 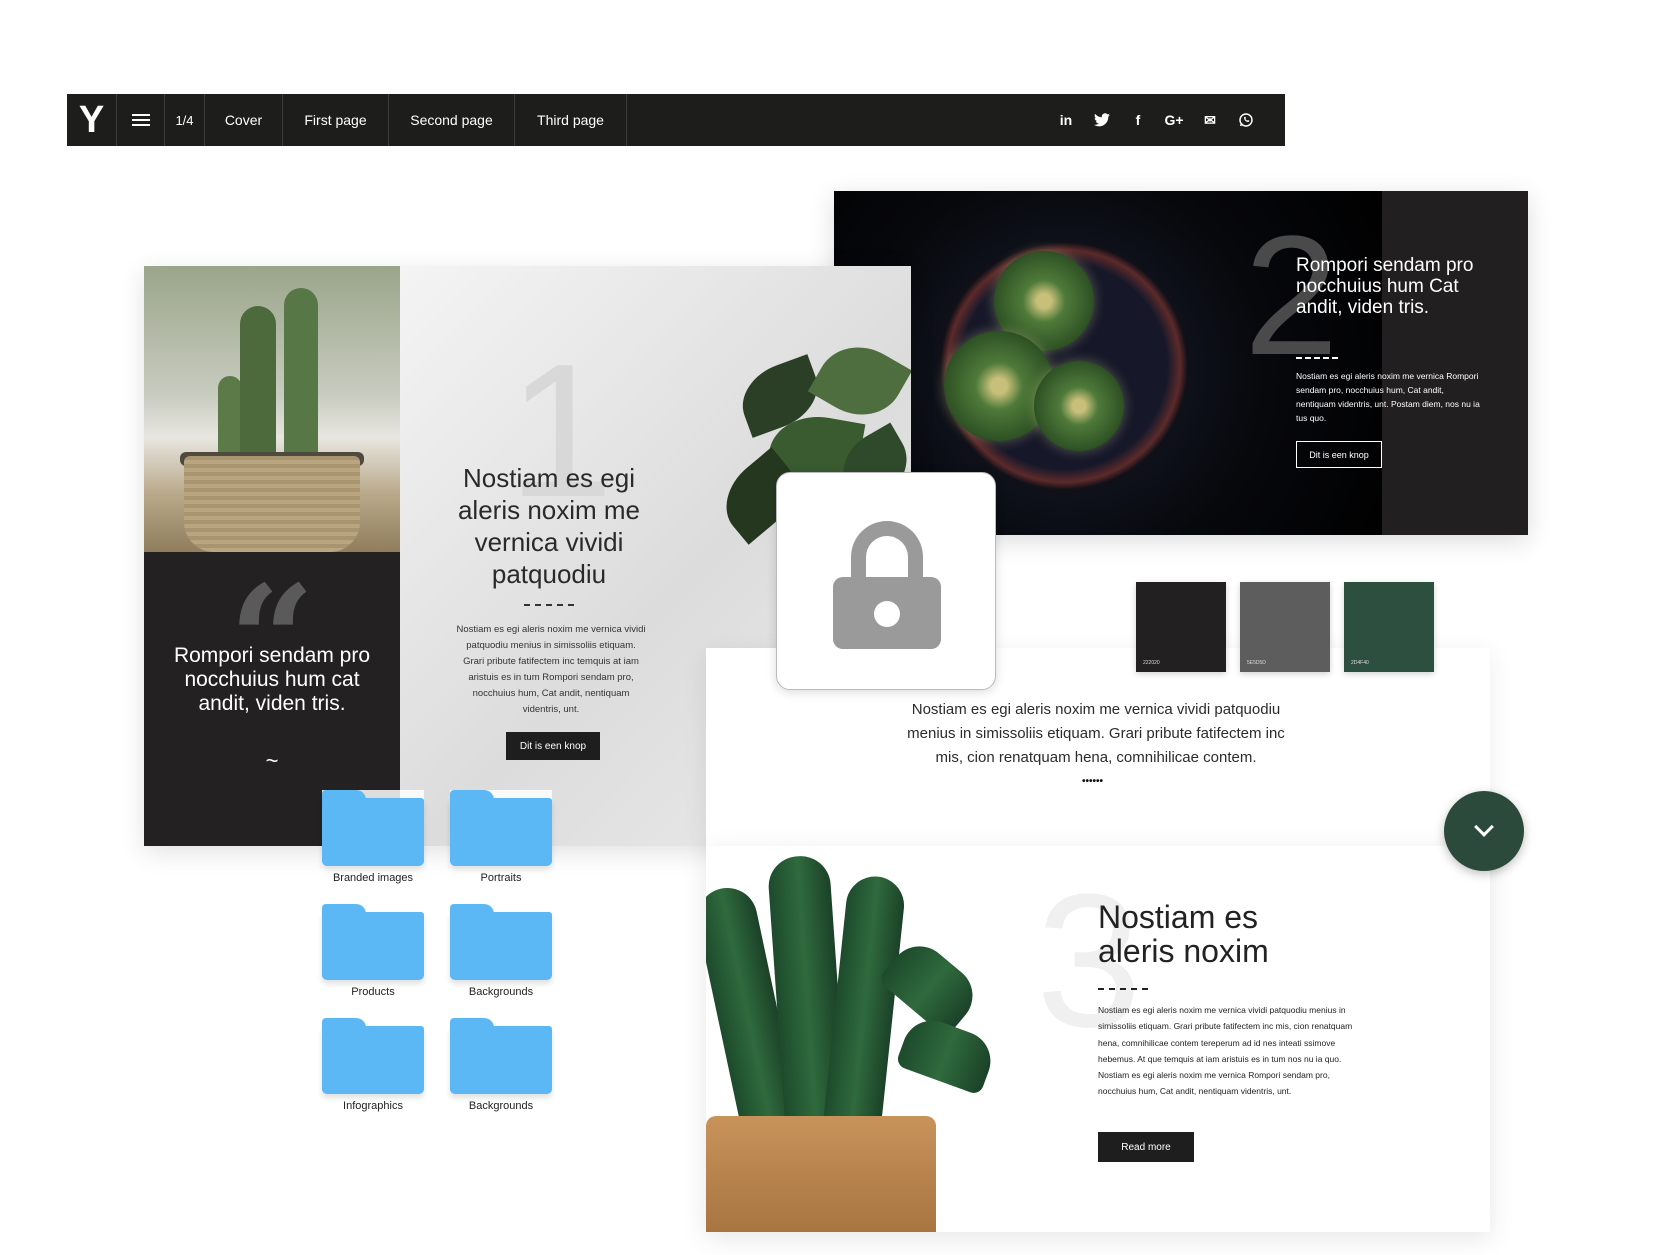 I want to click on folder-products: Products, so click(x=373, y=951).